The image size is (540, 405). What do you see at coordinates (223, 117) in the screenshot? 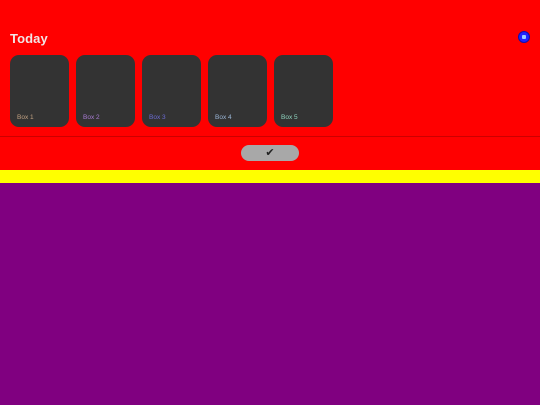
I see `box-label: Box 4` at bounding box center [223, 117].